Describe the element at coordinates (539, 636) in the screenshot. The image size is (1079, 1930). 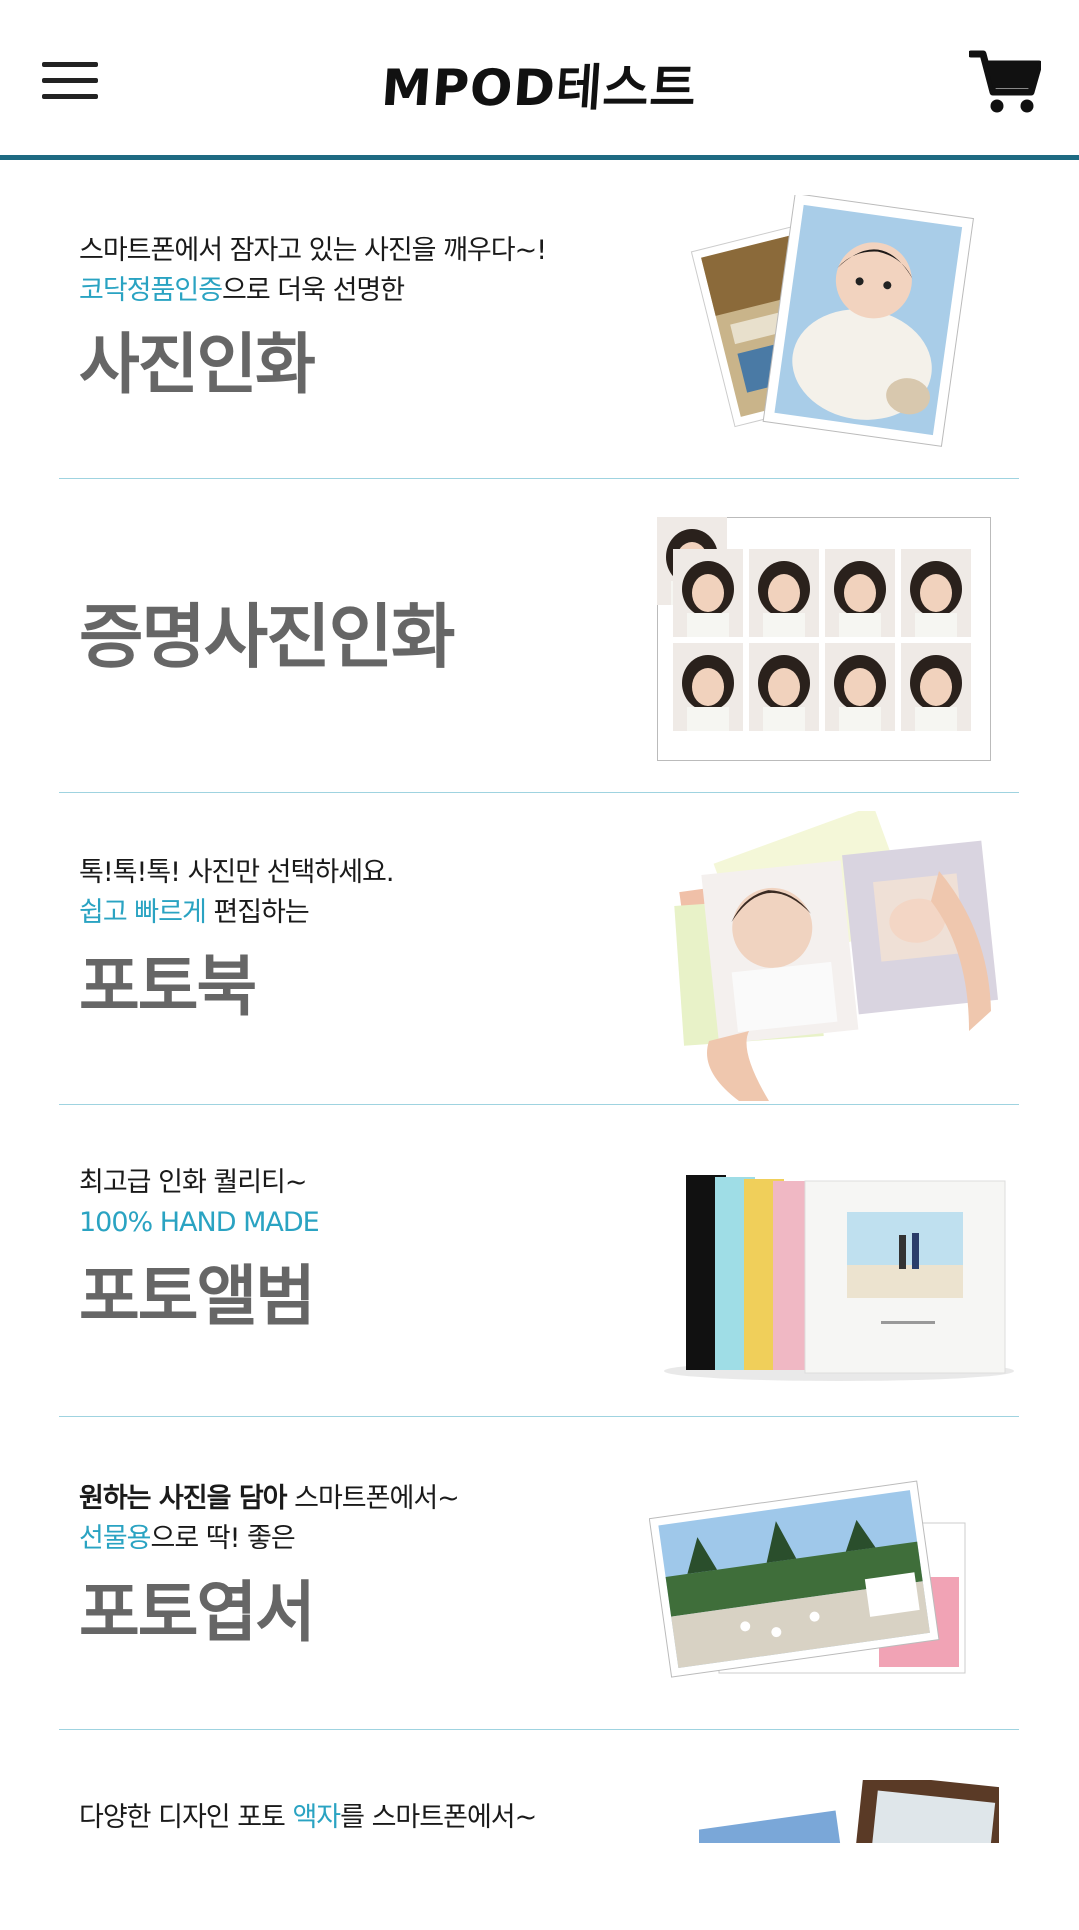
I see `product-id-photo: 증명사진인화` at that location.